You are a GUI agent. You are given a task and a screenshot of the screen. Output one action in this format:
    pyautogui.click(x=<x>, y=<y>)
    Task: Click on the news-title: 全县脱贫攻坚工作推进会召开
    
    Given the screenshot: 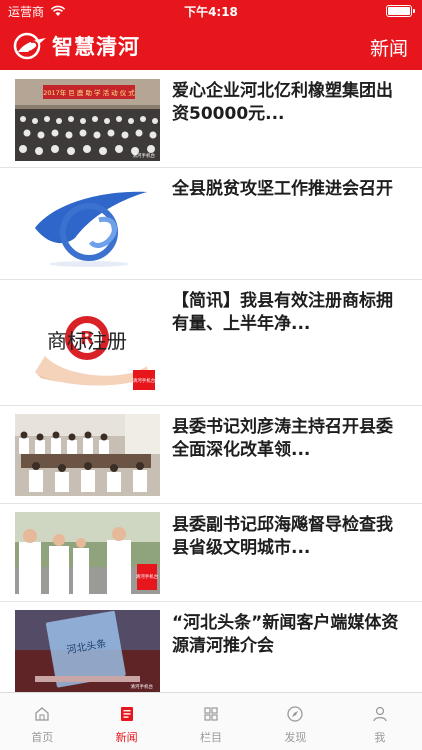 What is the action you would take?
    pyautogui.click(x=282, y=189)
    